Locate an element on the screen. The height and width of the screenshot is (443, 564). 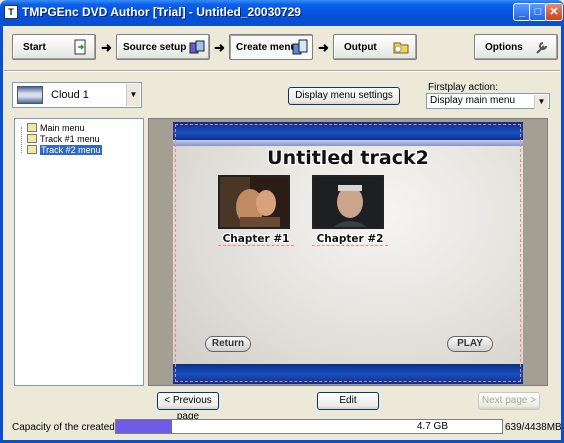
tree-item-label: Main menu is located at coordinates (62, 128).